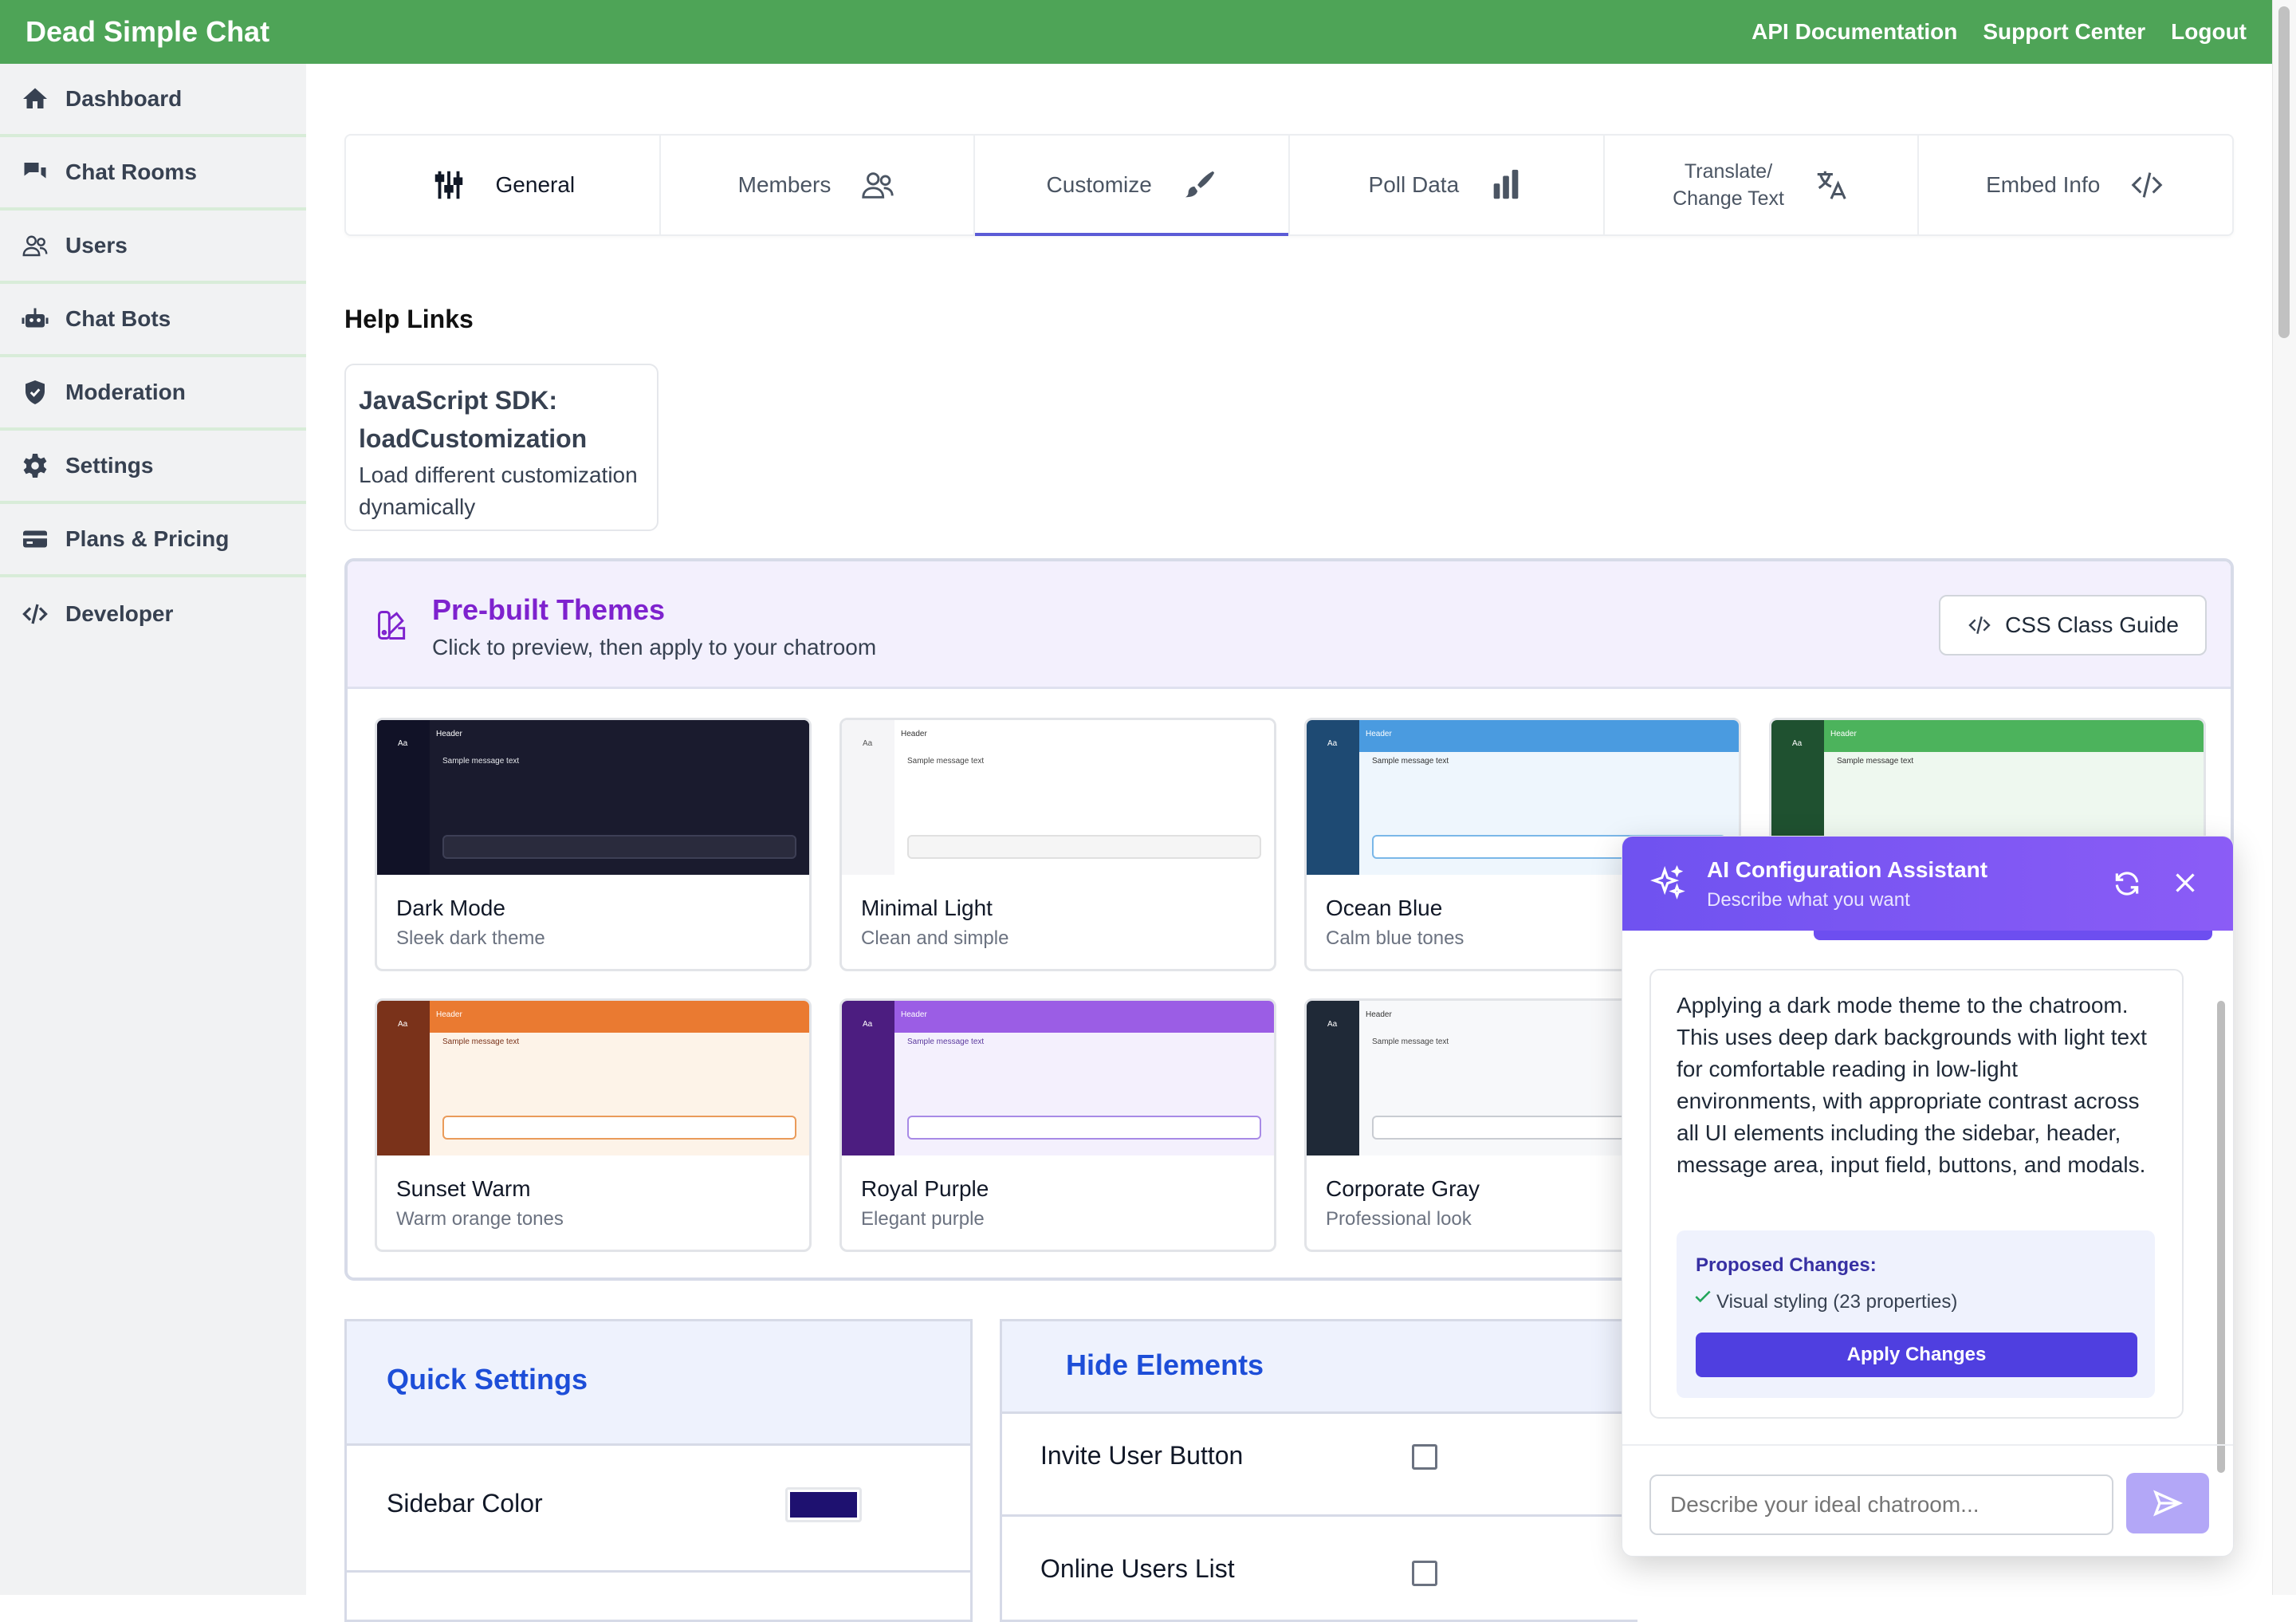 Image resolution: width=2296 pixels, height=1622 pixels. What do you see at coordinates (153, 174) in the screenshot?
I see `sidebar-item-chat-rooms: Chat Rooms` at bounding box center [153, 174].